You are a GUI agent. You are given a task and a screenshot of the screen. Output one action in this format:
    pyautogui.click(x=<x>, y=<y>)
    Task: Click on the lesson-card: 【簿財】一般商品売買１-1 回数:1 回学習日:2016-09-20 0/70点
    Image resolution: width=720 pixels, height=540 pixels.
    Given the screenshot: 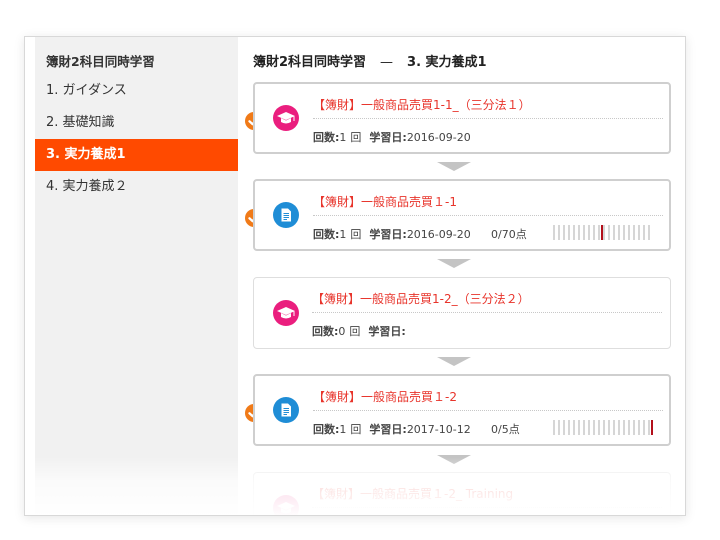 What is the action you would take?
    pyautogui.click(x=462, y=215)
    